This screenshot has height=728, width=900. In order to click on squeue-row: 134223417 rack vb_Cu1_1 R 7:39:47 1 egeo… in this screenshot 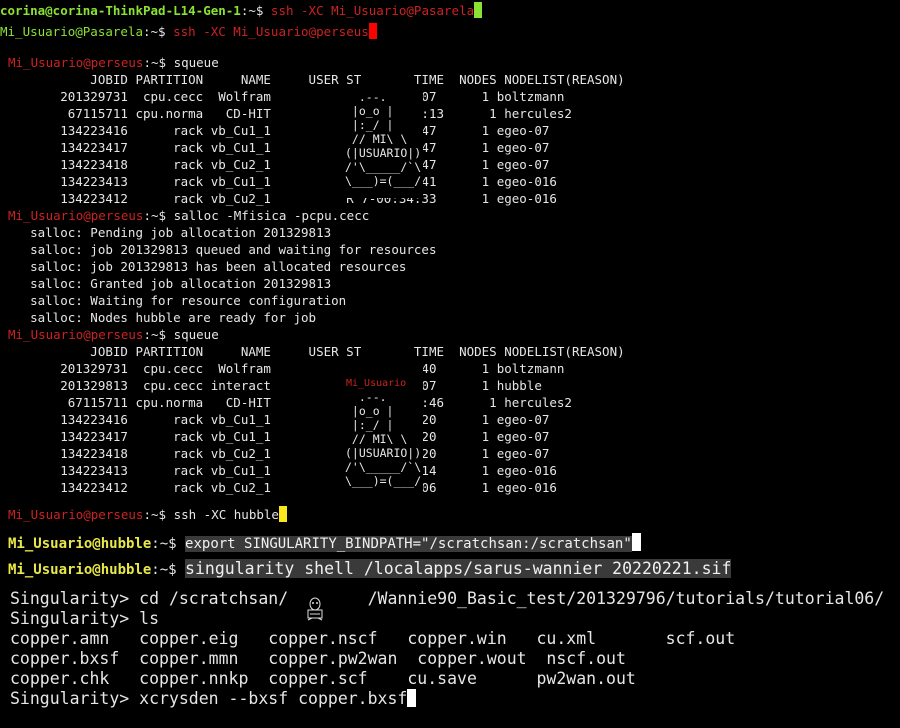, I will do `click(275, 147)`.